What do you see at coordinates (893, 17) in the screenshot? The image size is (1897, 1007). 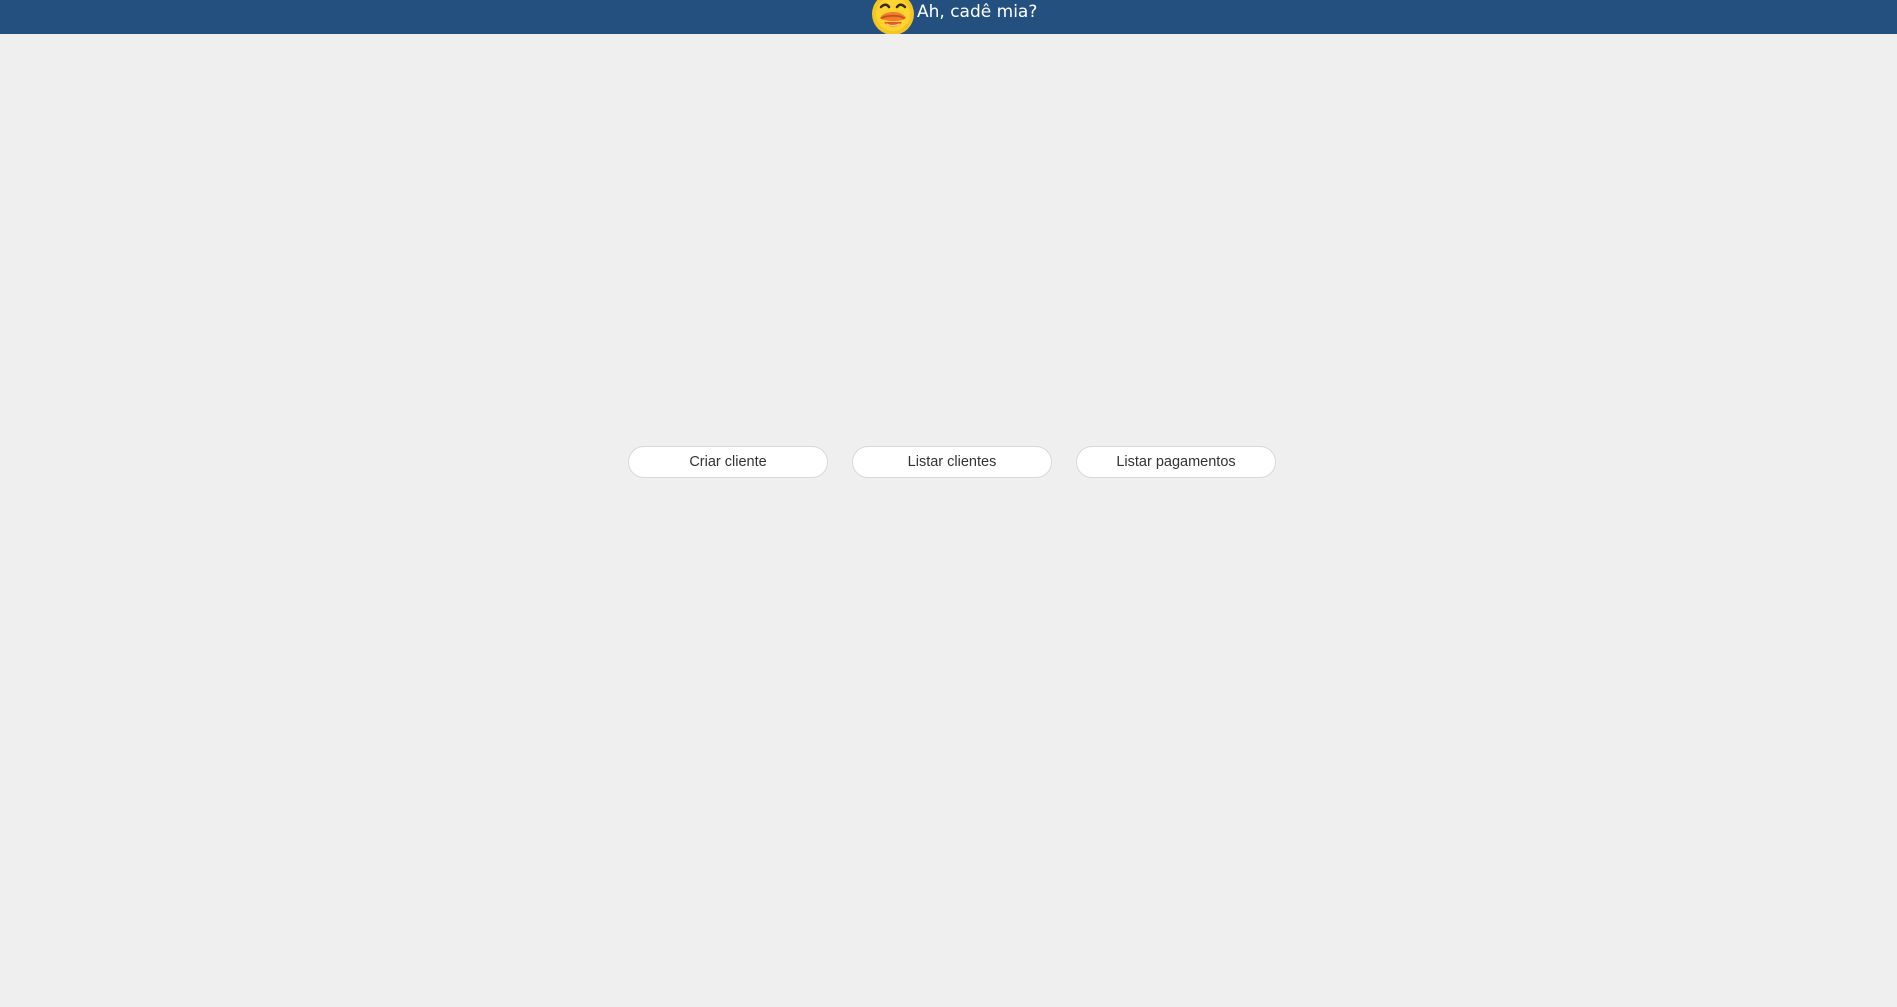 I see `duck-face-icon` at bounding box center [893, 17].